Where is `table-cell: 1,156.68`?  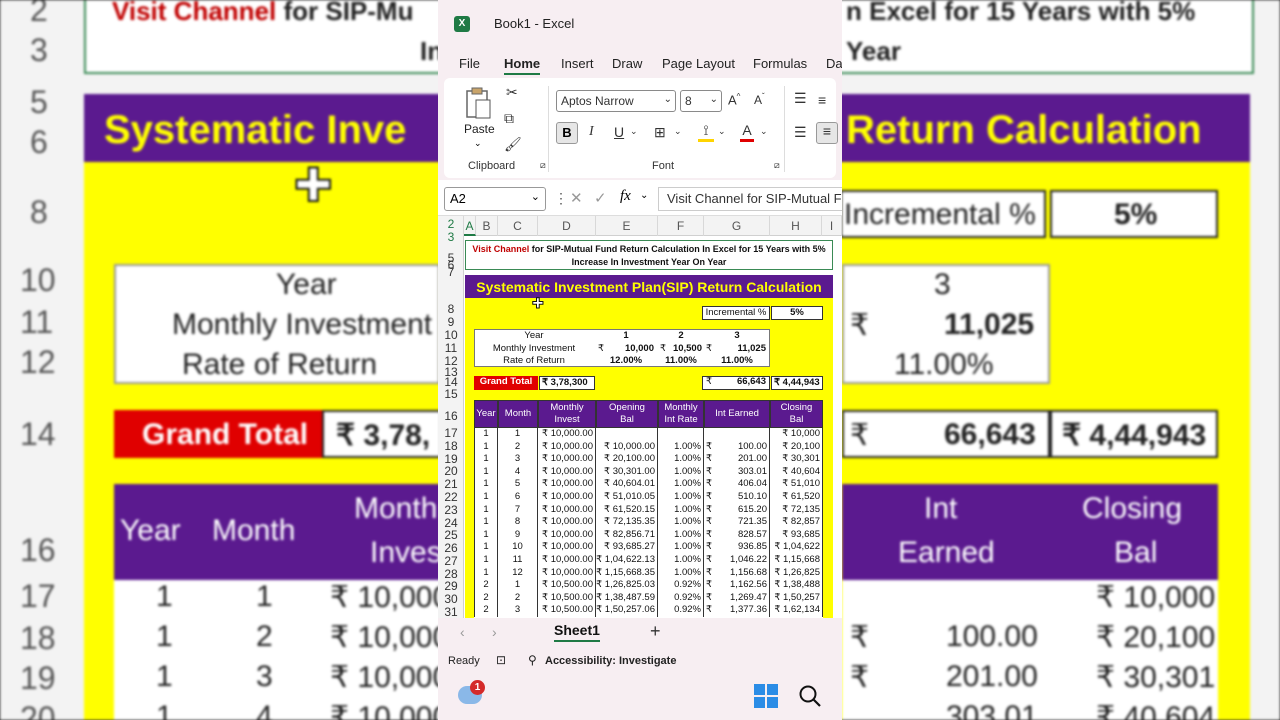
table-cell: 1,156.68 is located at coordinates (737, 573).